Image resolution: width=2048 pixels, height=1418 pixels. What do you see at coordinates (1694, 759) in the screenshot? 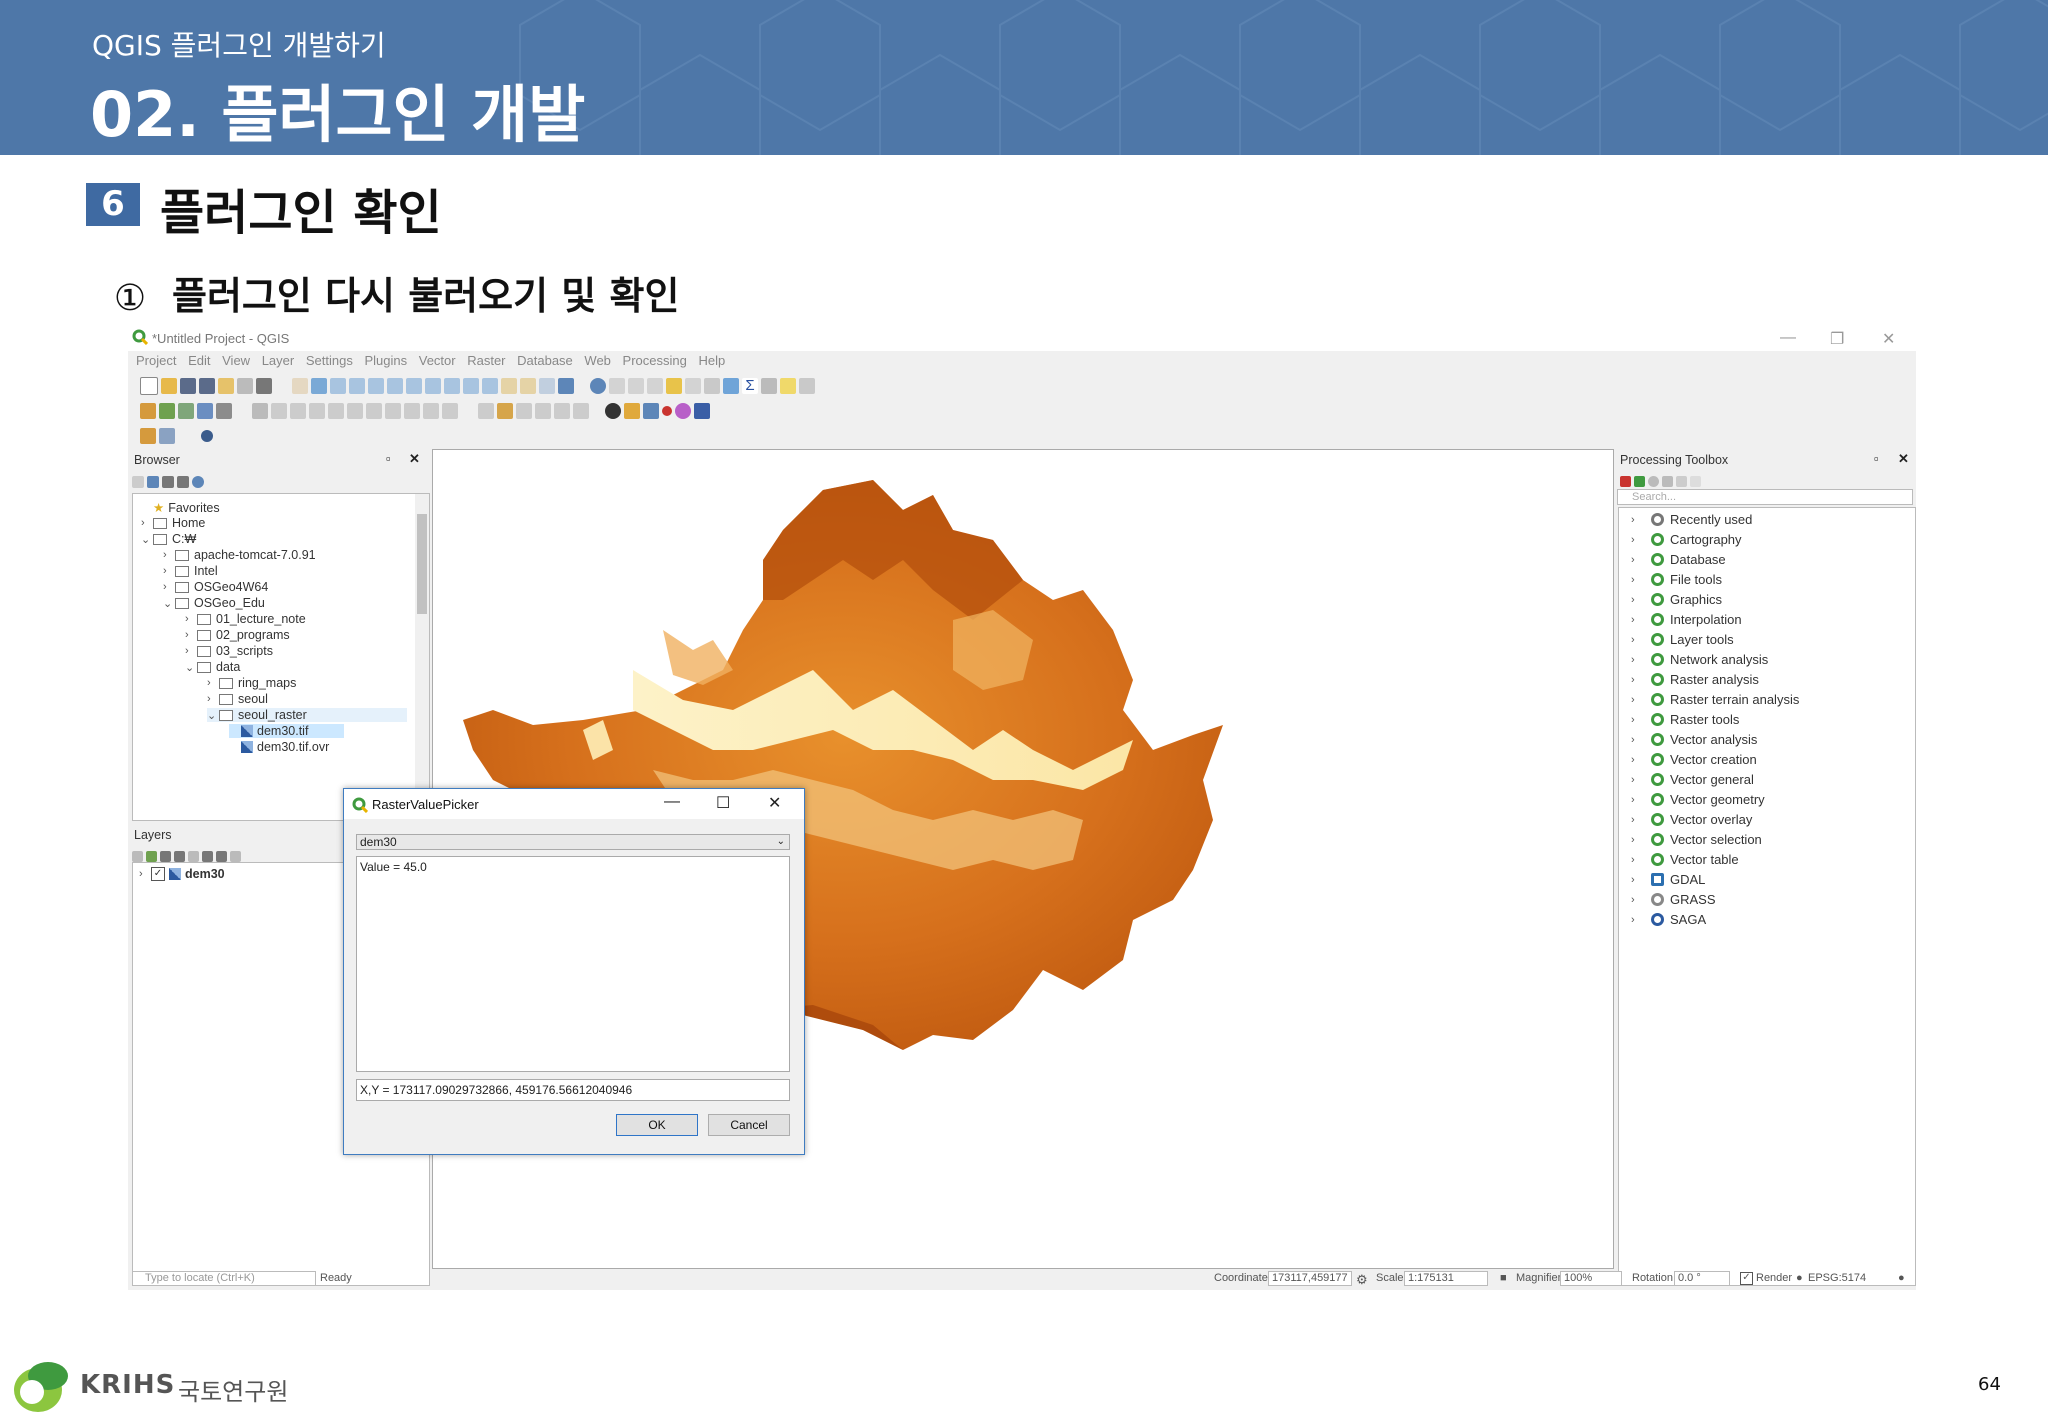
I see `toolbox-item: › Vector creation` at bounding box center [1694, 759].